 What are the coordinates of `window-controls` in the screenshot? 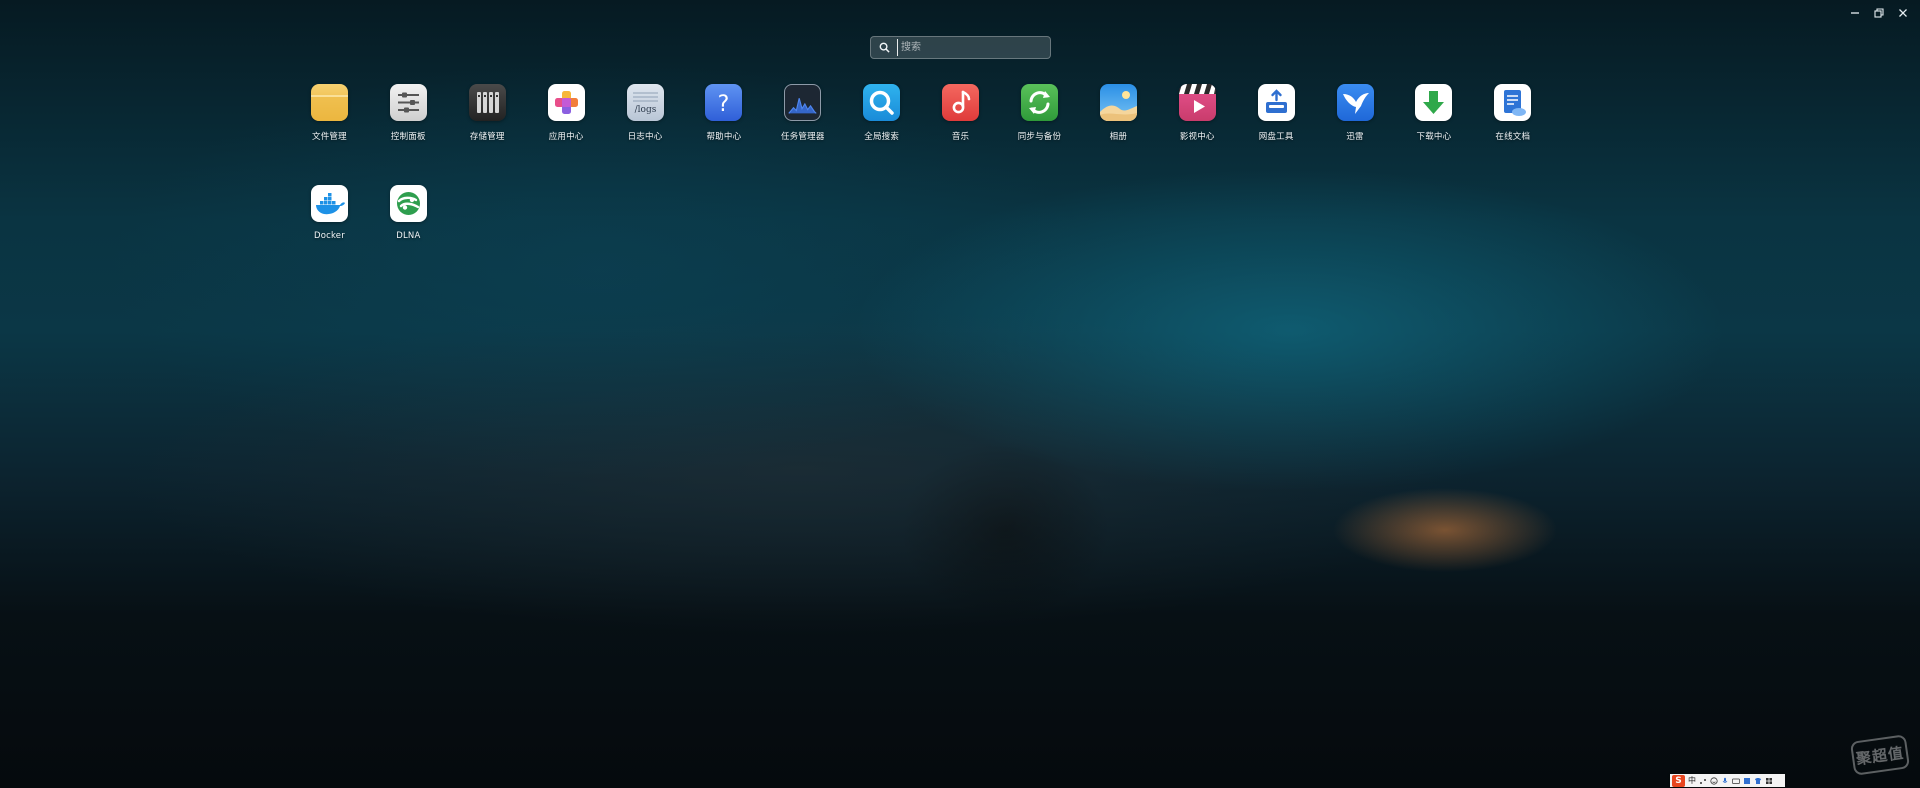 It's located at (1879, 13).